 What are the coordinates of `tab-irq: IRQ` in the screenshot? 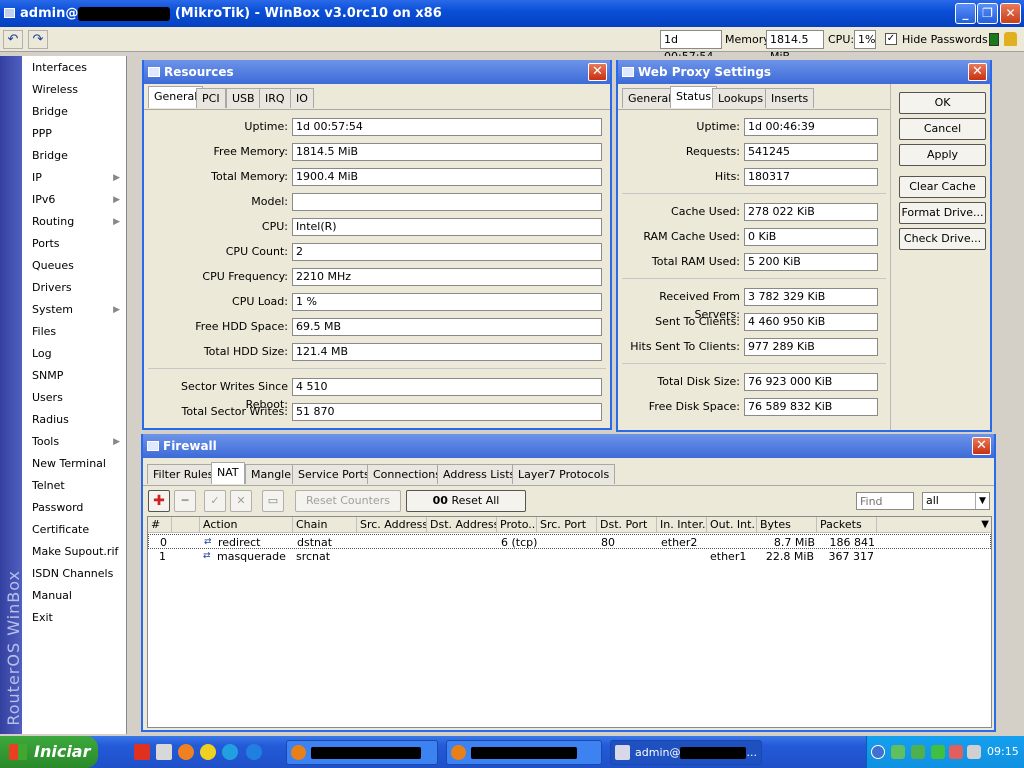 It's located at (275, 98).